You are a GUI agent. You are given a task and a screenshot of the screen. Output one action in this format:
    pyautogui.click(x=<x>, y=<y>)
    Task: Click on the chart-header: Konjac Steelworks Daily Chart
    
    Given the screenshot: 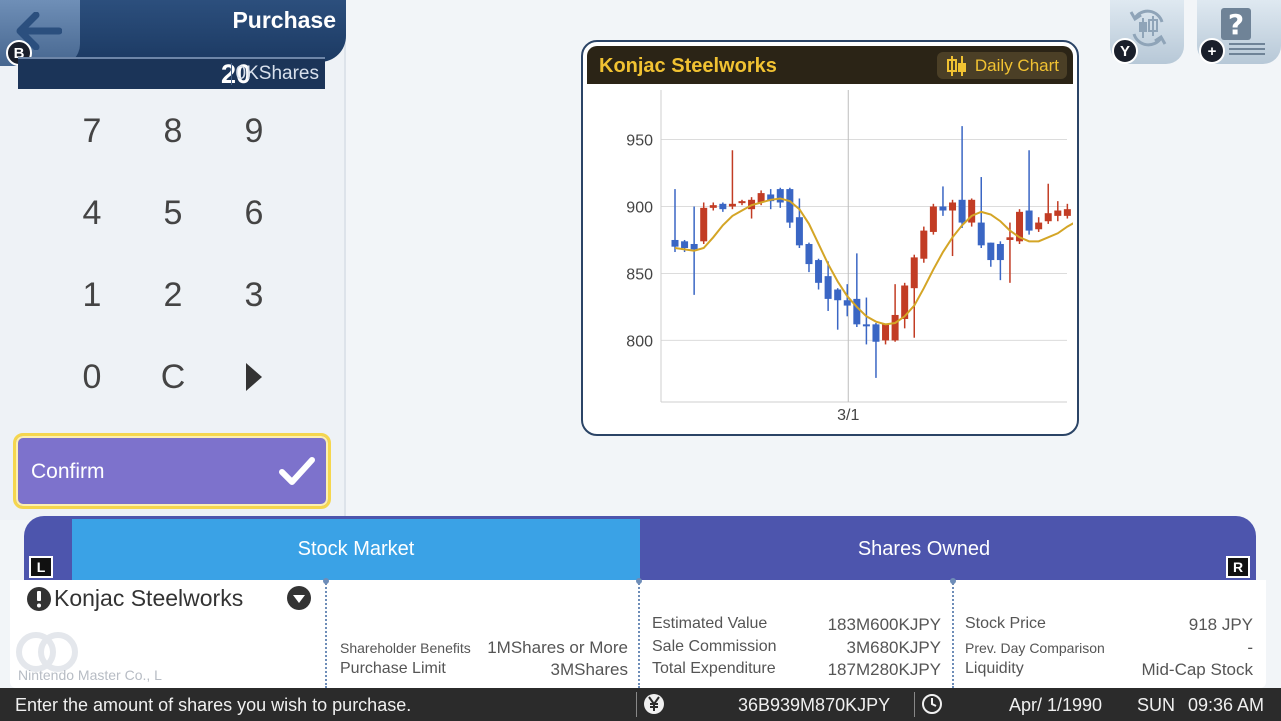 What is the action you would take?
    pyautogui.click(x=830, y=65)
    